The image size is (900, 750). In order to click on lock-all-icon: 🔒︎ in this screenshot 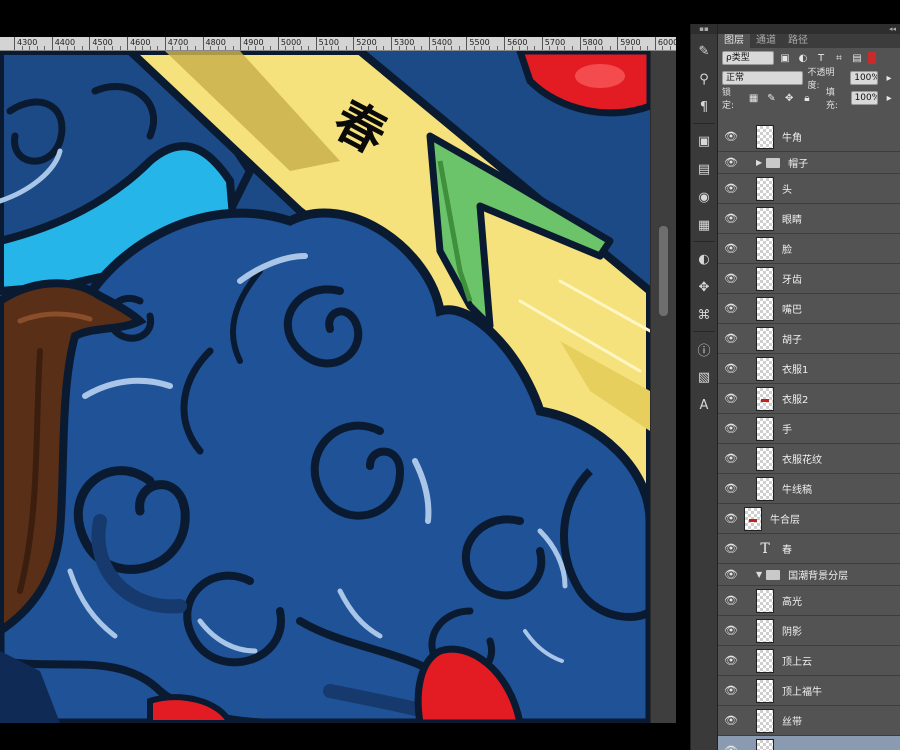, I will do `click(807, 98)`.